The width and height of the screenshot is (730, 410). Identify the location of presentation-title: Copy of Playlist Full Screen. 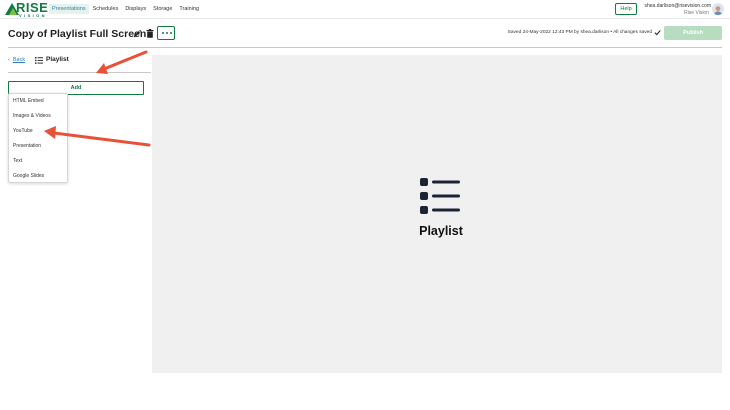
(77, 34).